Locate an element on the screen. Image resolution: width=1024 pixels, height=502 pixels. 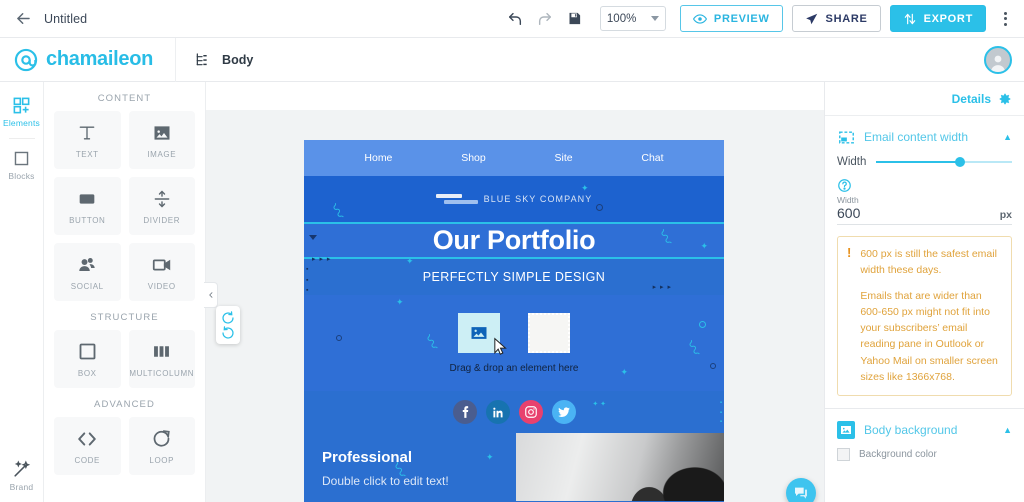
element-tile-loop: LOOP is located at coordinates (161, 446).